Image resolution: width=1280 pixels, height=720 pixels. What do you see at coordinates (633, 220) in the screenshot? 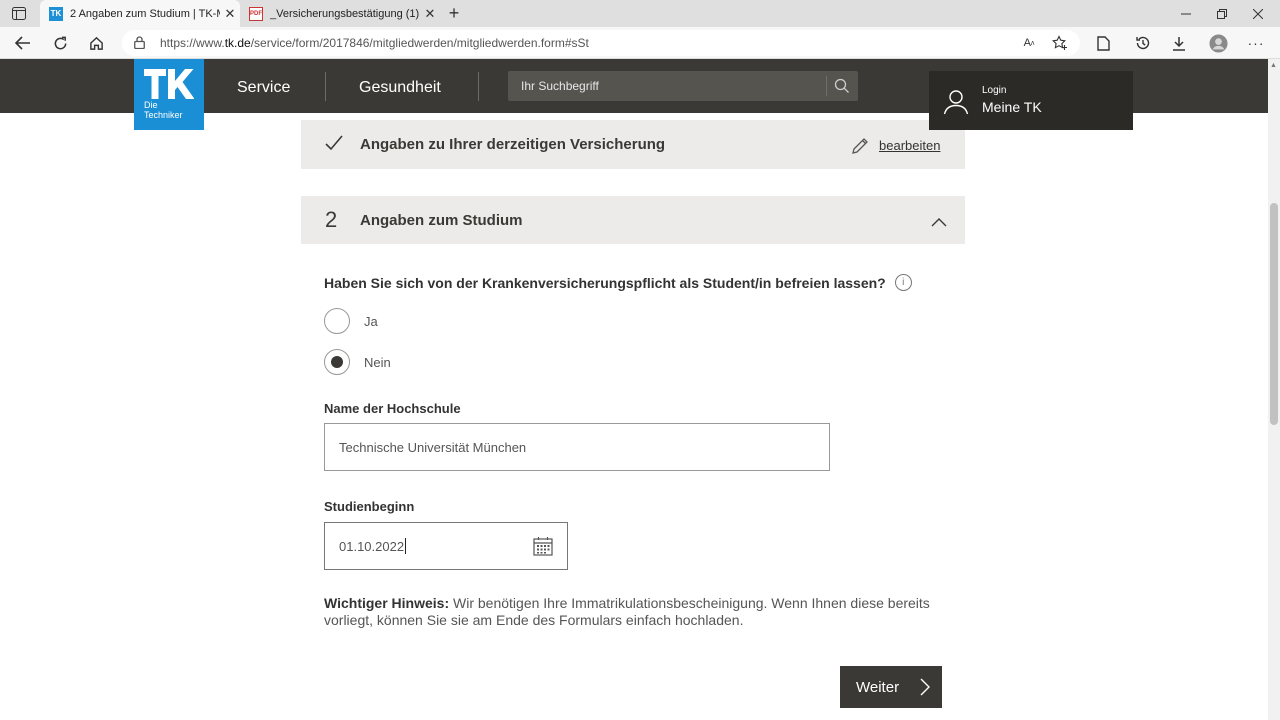
I see `section-study: 2 Angaben zum Studium` at bounding box center [633, 220].